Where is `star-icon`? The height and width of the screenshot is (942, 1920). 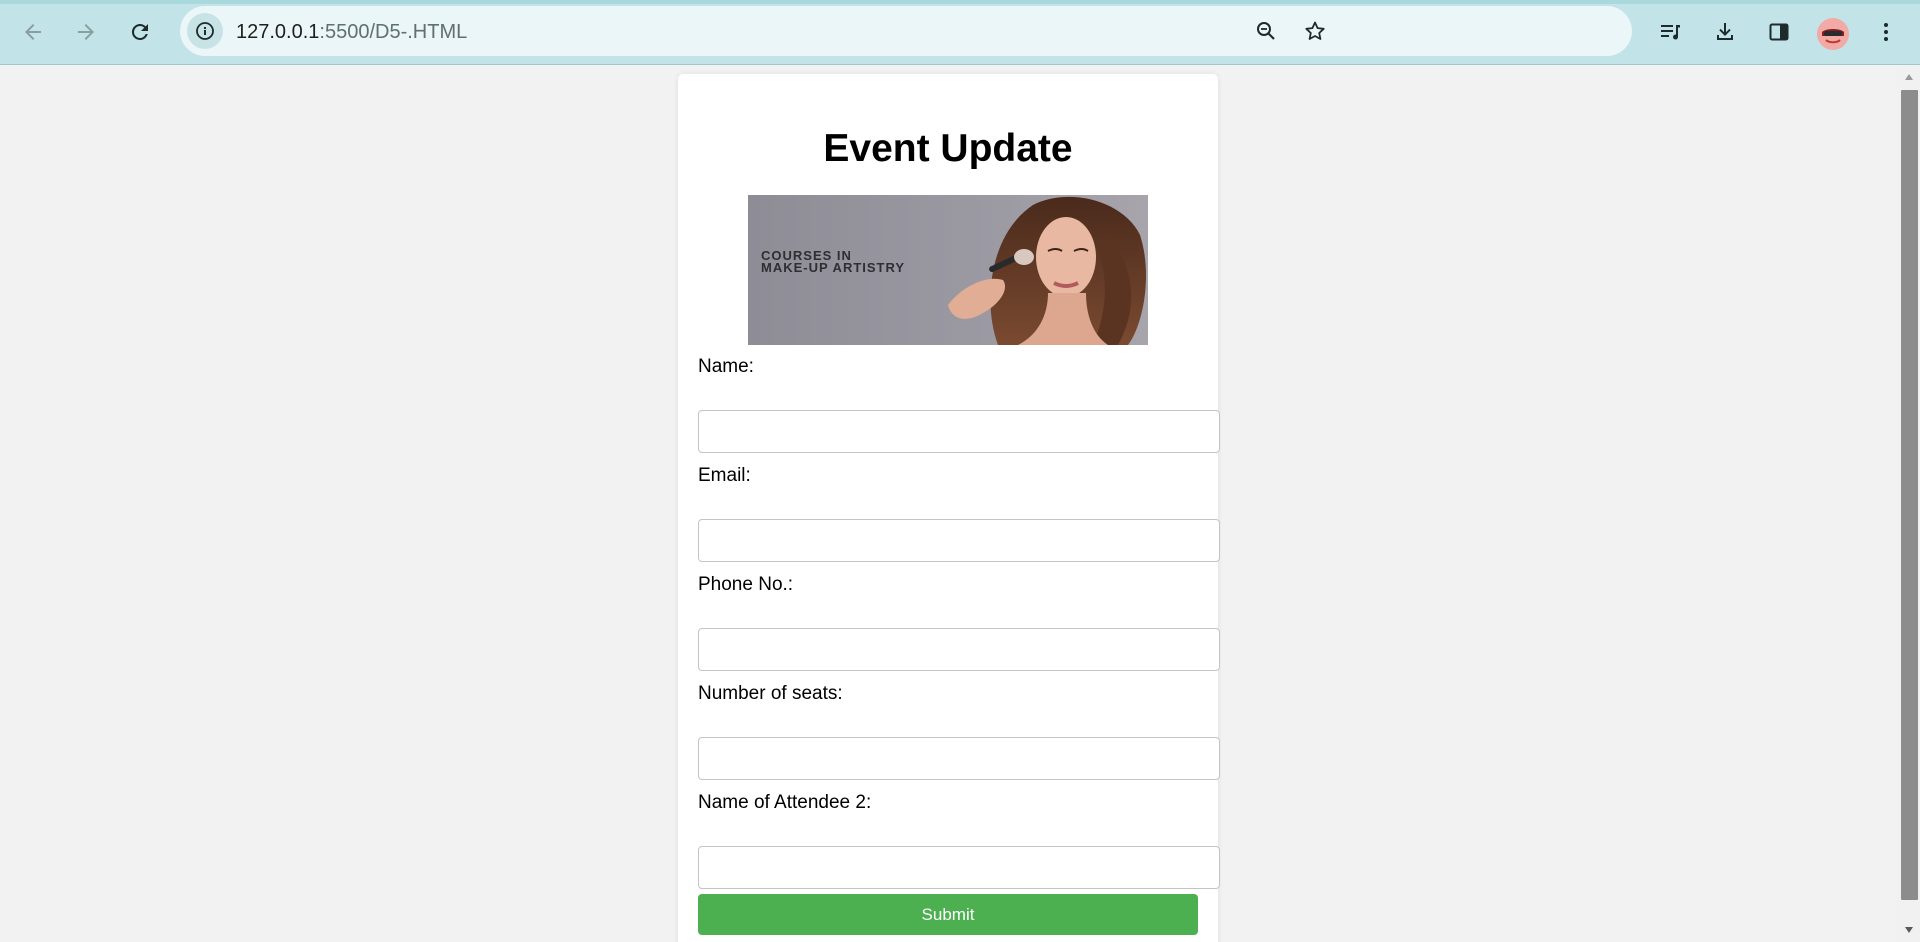 star-icon is located at coordinates (1315, 30).